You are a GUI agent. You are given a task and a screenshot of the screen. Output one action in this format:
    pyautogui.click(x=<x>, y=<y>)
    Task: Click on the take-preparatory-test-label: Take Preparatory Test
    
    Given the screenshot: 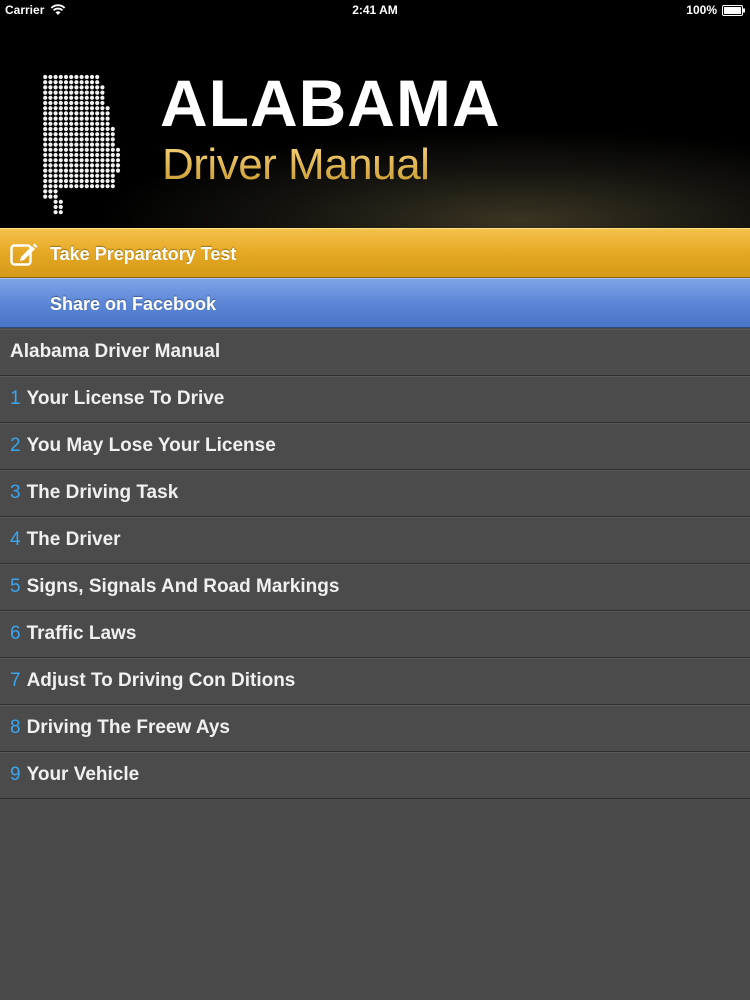 What is the action you would take?
    pyautogui.click(x=143, y=254)
    